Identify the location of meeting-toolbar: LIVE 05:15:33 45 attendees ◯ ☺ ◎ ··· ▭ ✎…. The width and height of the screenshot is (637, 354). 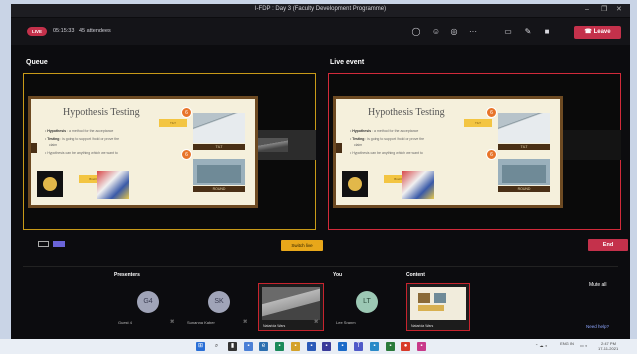
(320, 31).